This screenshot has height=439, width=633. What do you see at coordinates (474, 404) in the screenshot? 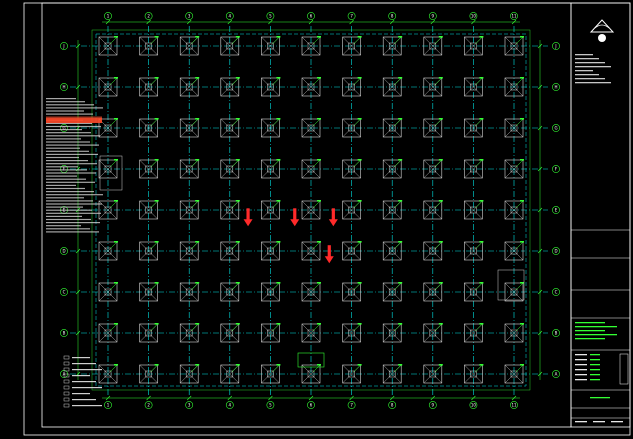
I see `column-axis-label: 10` at bounding box center [474, 404].